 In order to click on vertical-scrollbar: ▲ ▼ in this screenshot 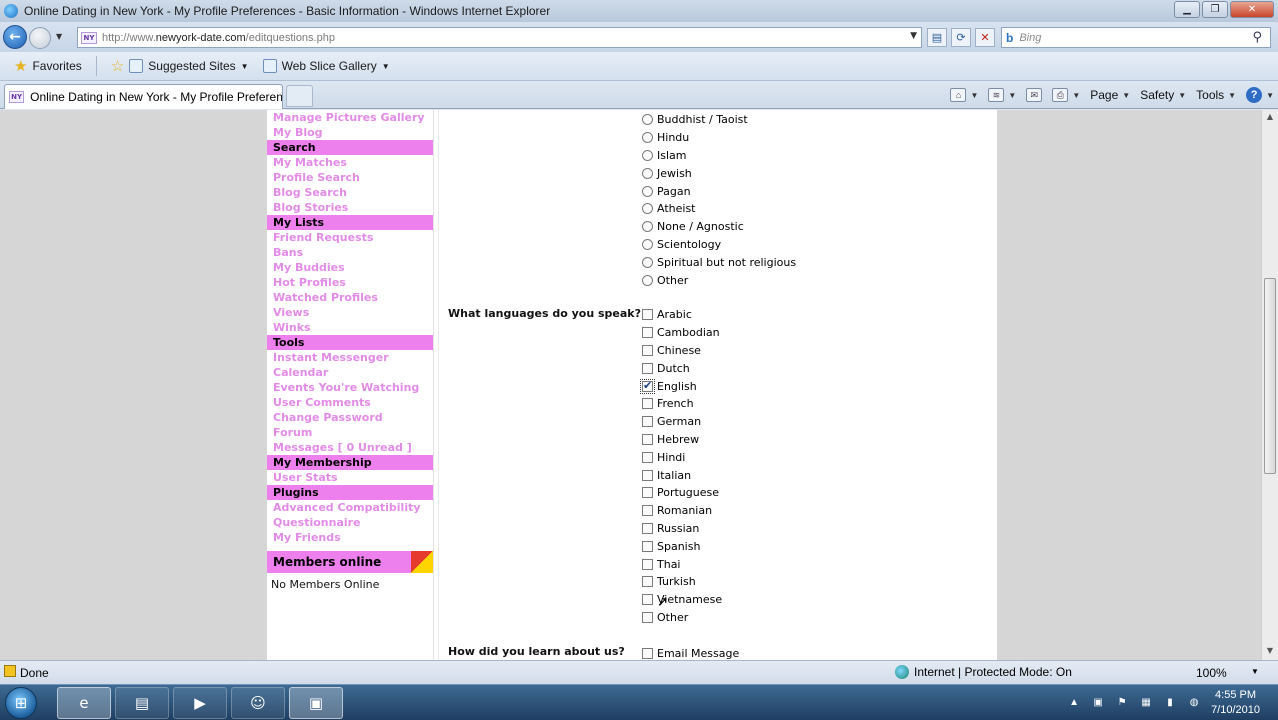, I will do `click(1269, 385)`.